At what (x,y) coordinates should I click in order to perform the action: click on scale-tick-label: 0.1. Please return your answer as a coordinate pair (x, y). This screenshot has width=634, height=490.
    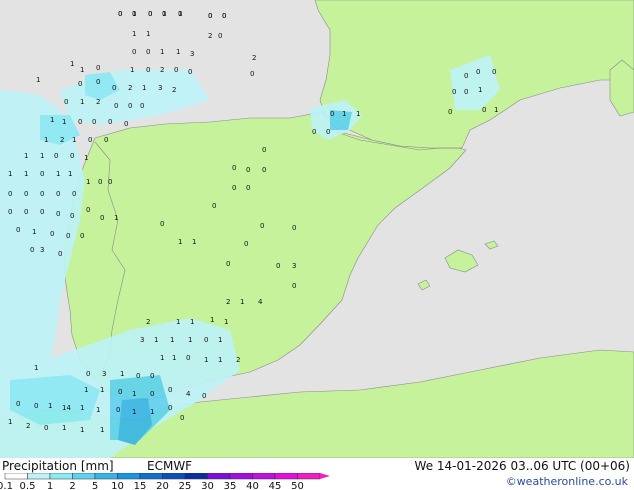
    Looking at the image, I should click on (6, 485).